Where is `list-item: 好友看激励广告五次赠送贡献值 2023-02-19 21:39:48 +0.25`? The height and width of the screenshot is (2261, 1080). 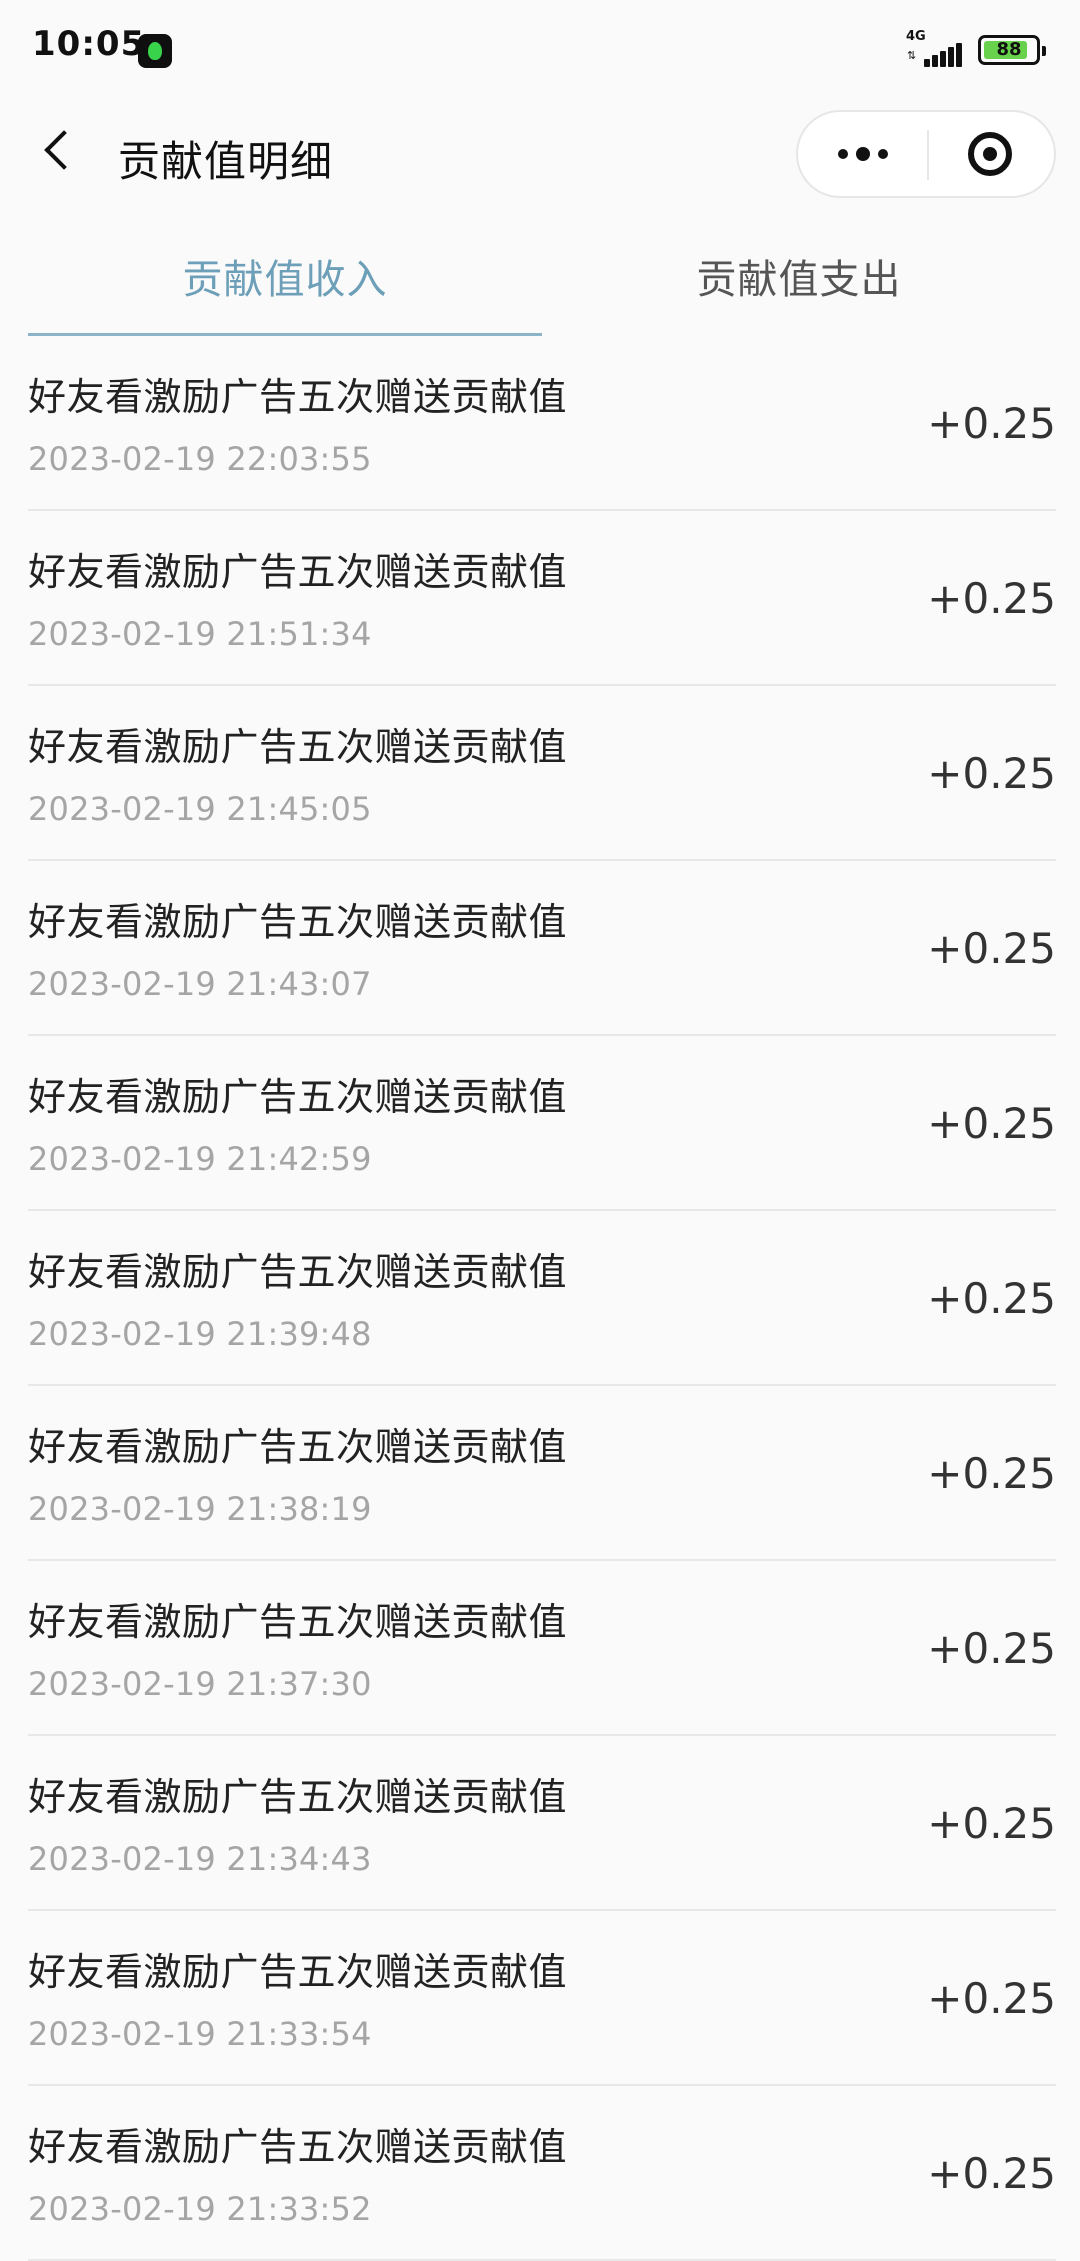 list-item: 好友看激励广告五次赠送贡献值 2023-02-19 21:39:48 +0.25 is located at coordinates (542, 1298).